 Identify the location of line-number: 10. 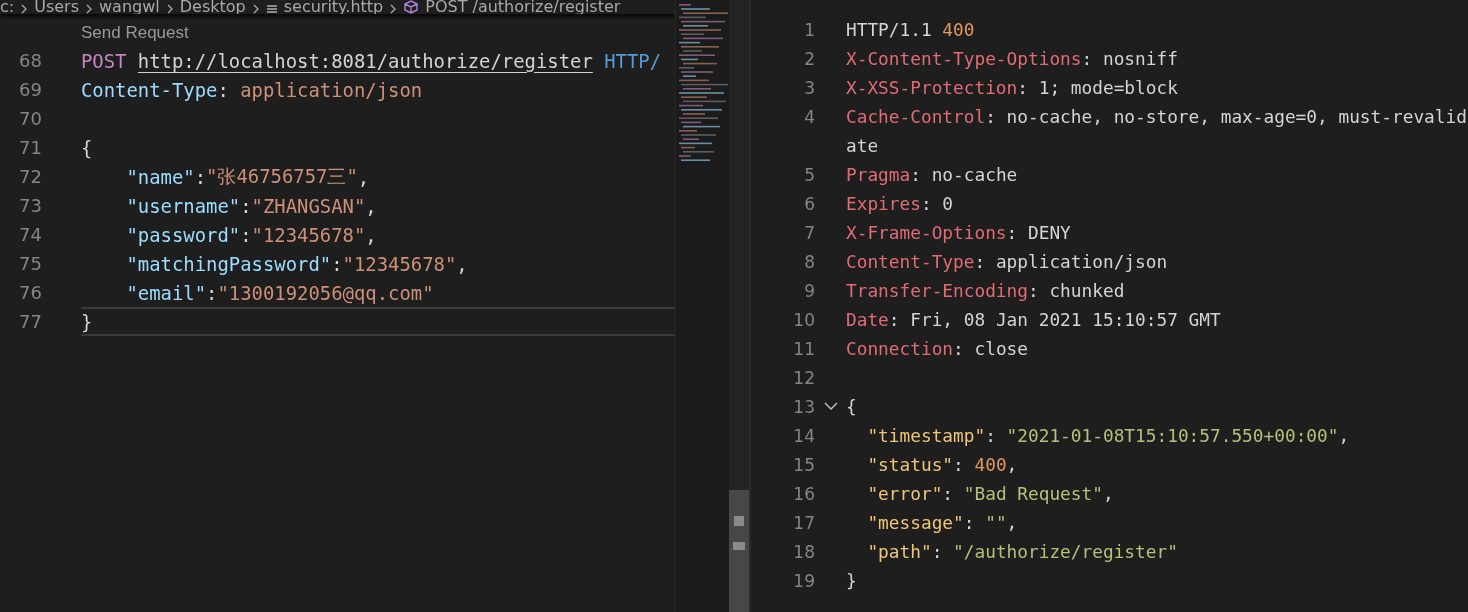
(803, 319).